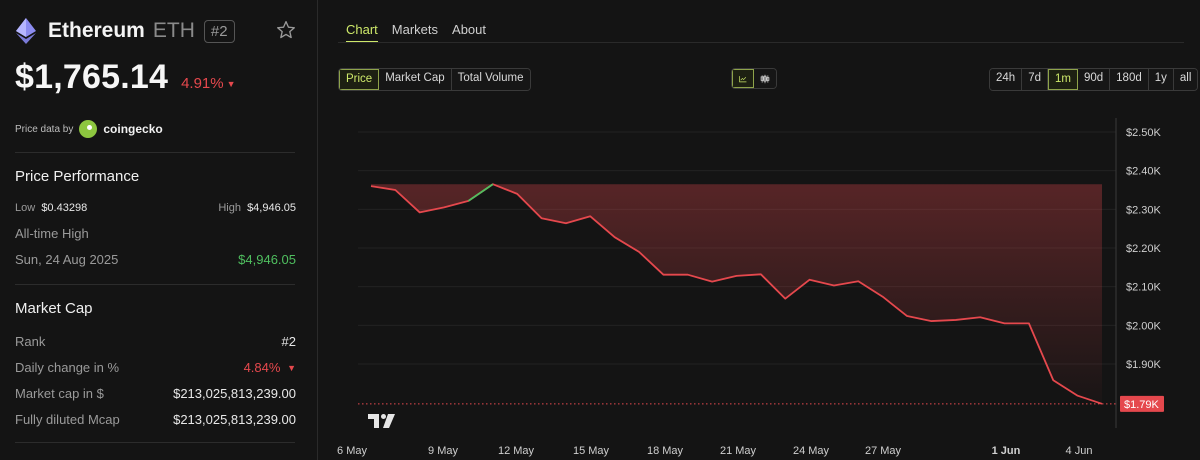 This screenshot has width=1200, height=460. What do you see at coordinates (155, 341) in the screenshot?
I see `rank-row: Rank #2` at bounding box center [155, 341].